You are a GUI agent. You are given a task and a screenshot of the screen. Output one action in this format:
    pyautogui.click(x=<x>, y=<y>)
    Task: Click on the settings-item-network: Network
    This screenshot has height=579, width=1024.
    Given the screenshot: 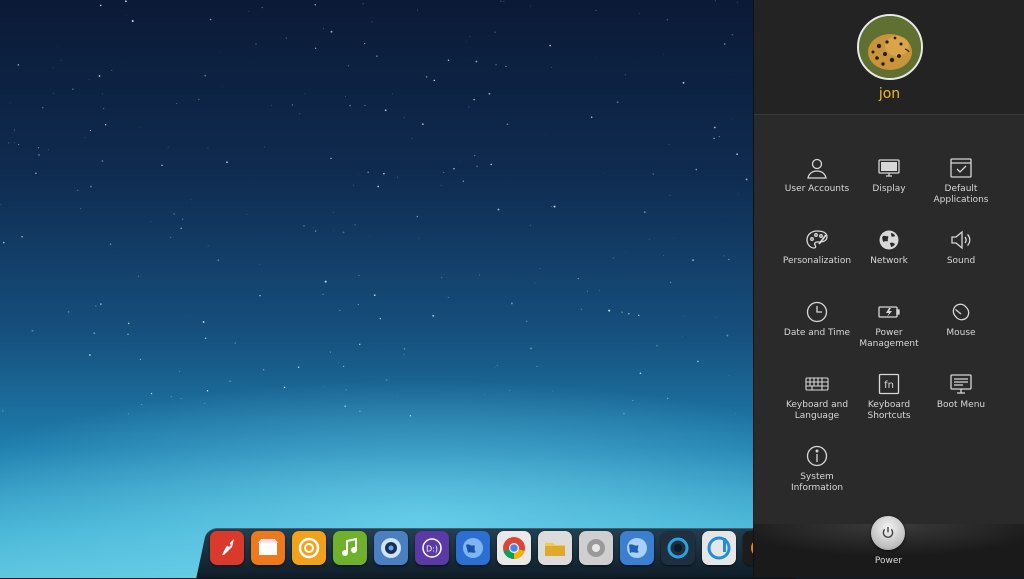 What is the action you would take?
    pyautogui.click(x=889, y=252)
    